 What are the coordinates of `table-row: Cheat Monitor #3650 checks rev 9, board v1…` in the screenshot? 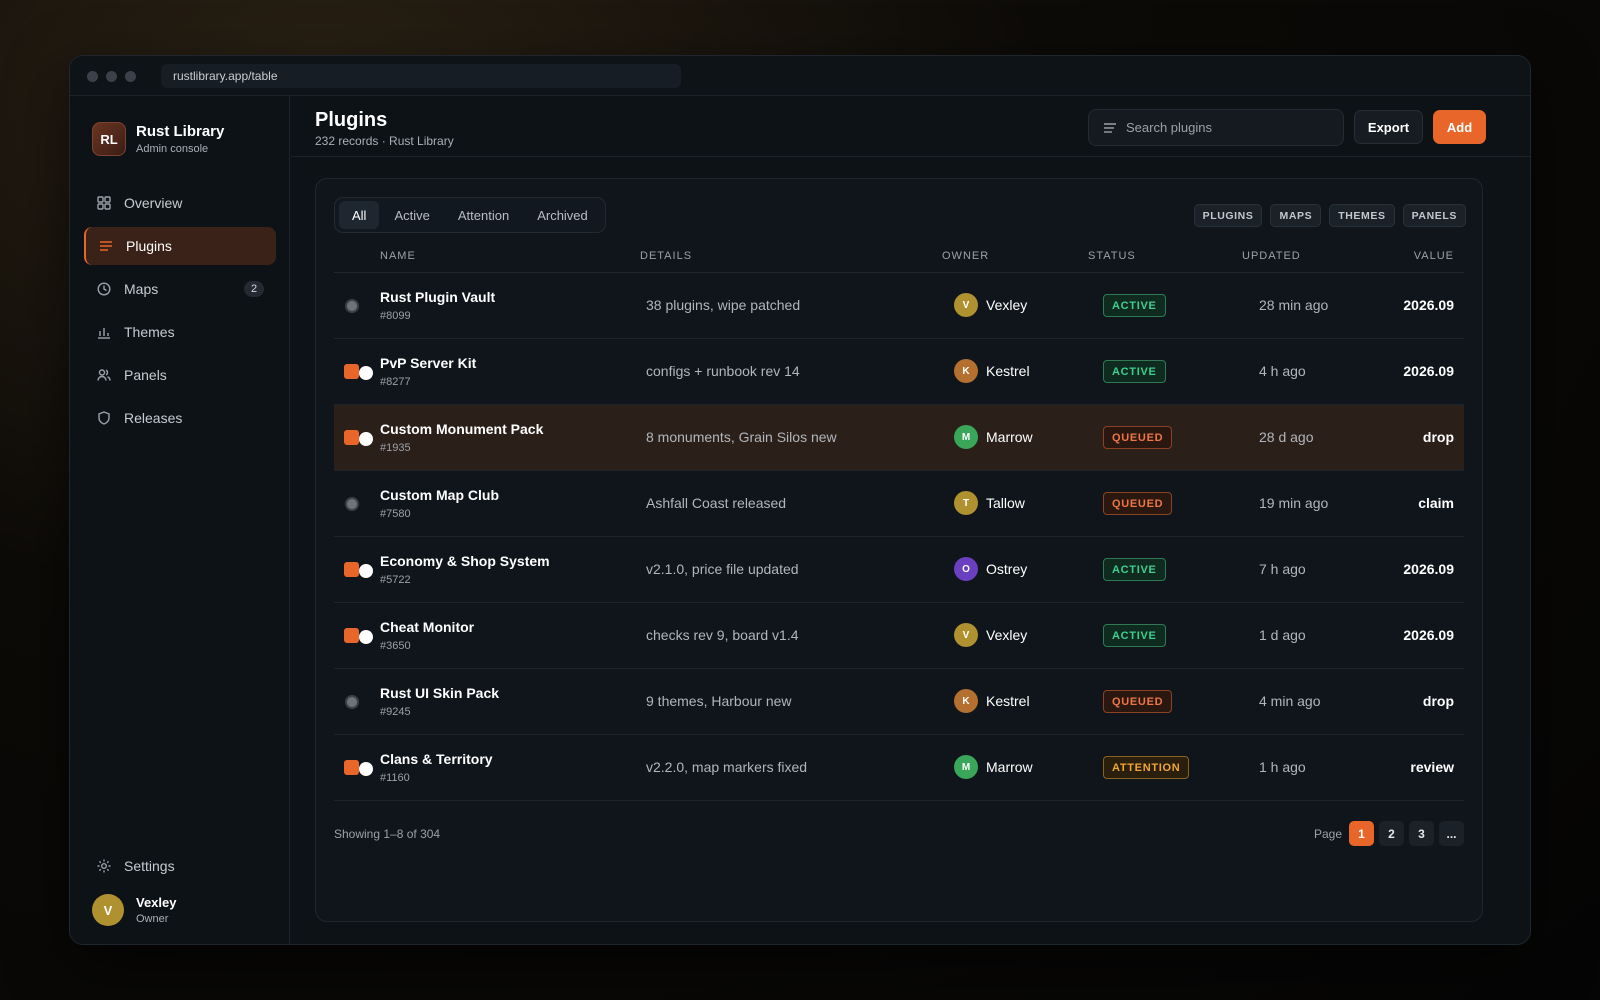 It's located at (899, 636).